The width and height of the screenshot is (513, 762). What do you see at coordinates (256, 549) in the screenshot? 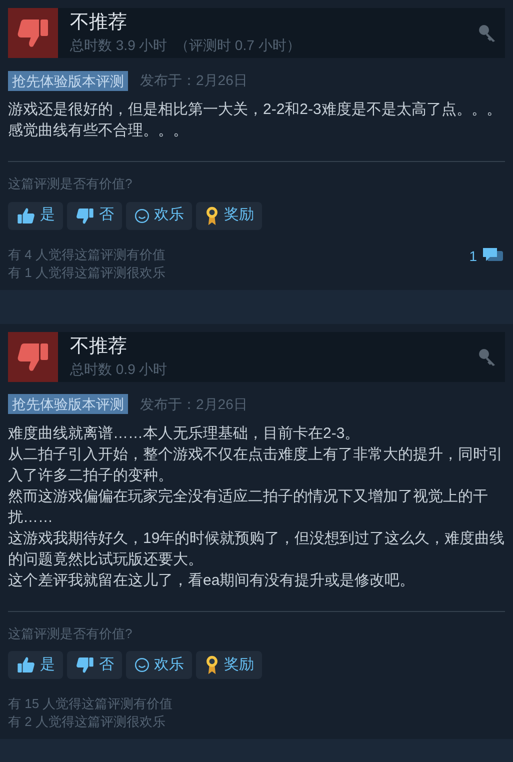
I see `review-text: 这游戏我期待好久，19年的时候就预购了，但没想到过了这么久，难度曲线的问题竟然比试玩版还要大。` at bounding box center [256, 549].